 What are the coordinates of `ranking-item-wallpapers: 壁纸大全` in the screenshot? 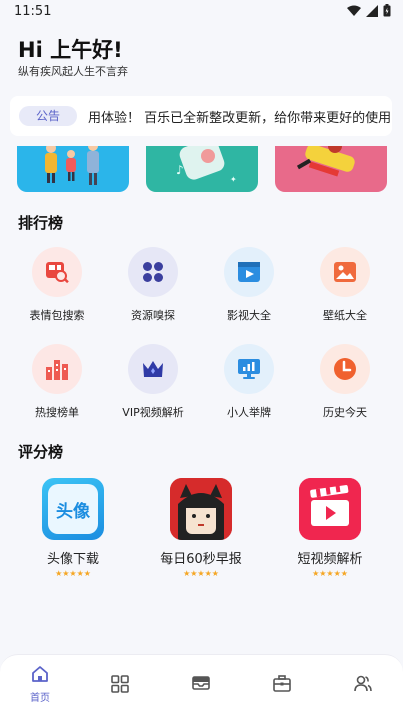 It's located at (345, 285).